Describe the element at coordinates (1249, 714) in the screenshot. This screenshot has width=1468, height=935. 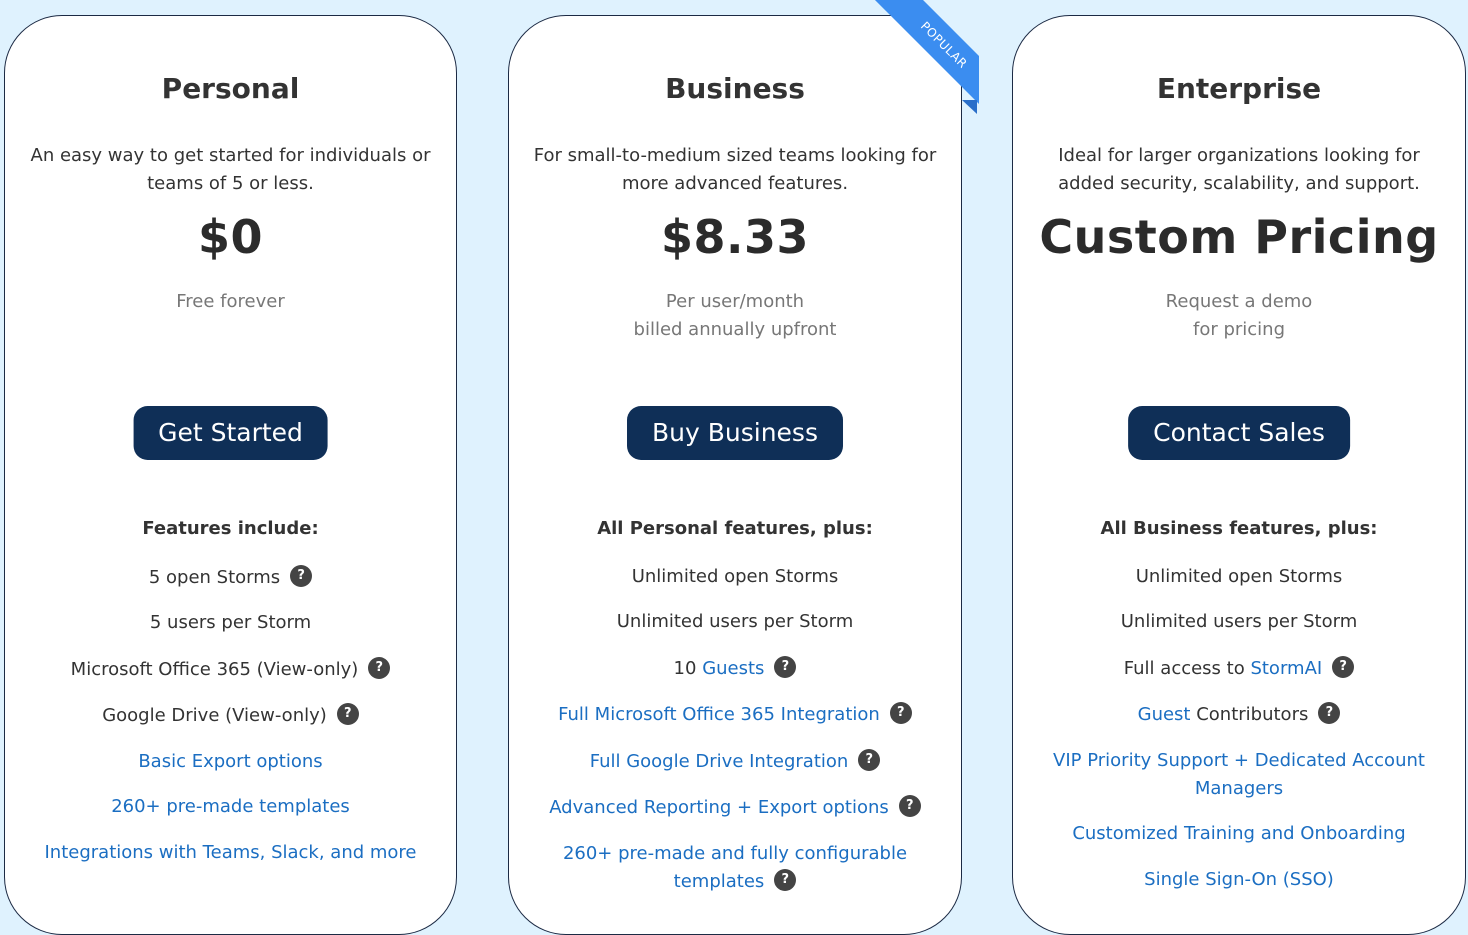
I see `feature-text: Contributors` at that location.